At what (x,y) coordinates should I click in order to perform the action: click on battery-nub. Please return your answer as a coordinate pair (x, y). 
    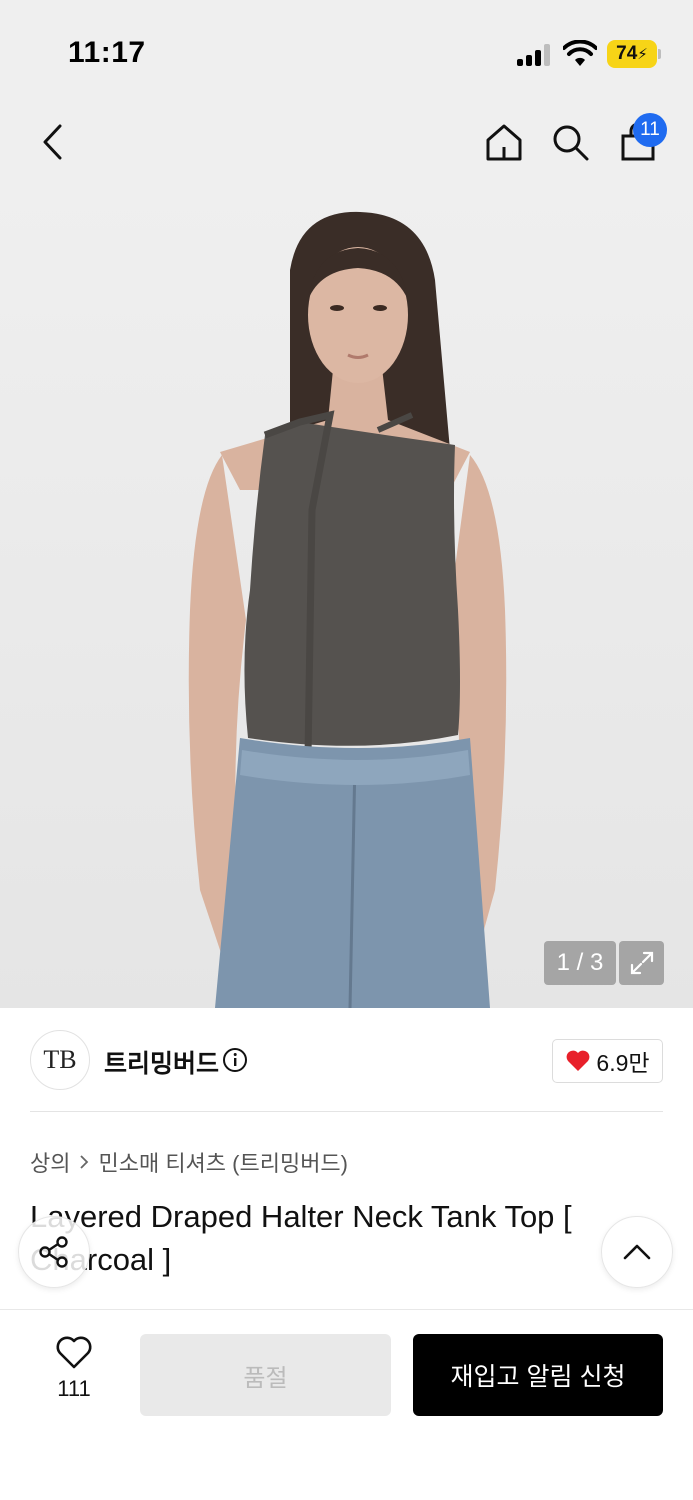
    Looking at the image, I should click on (659, 54).